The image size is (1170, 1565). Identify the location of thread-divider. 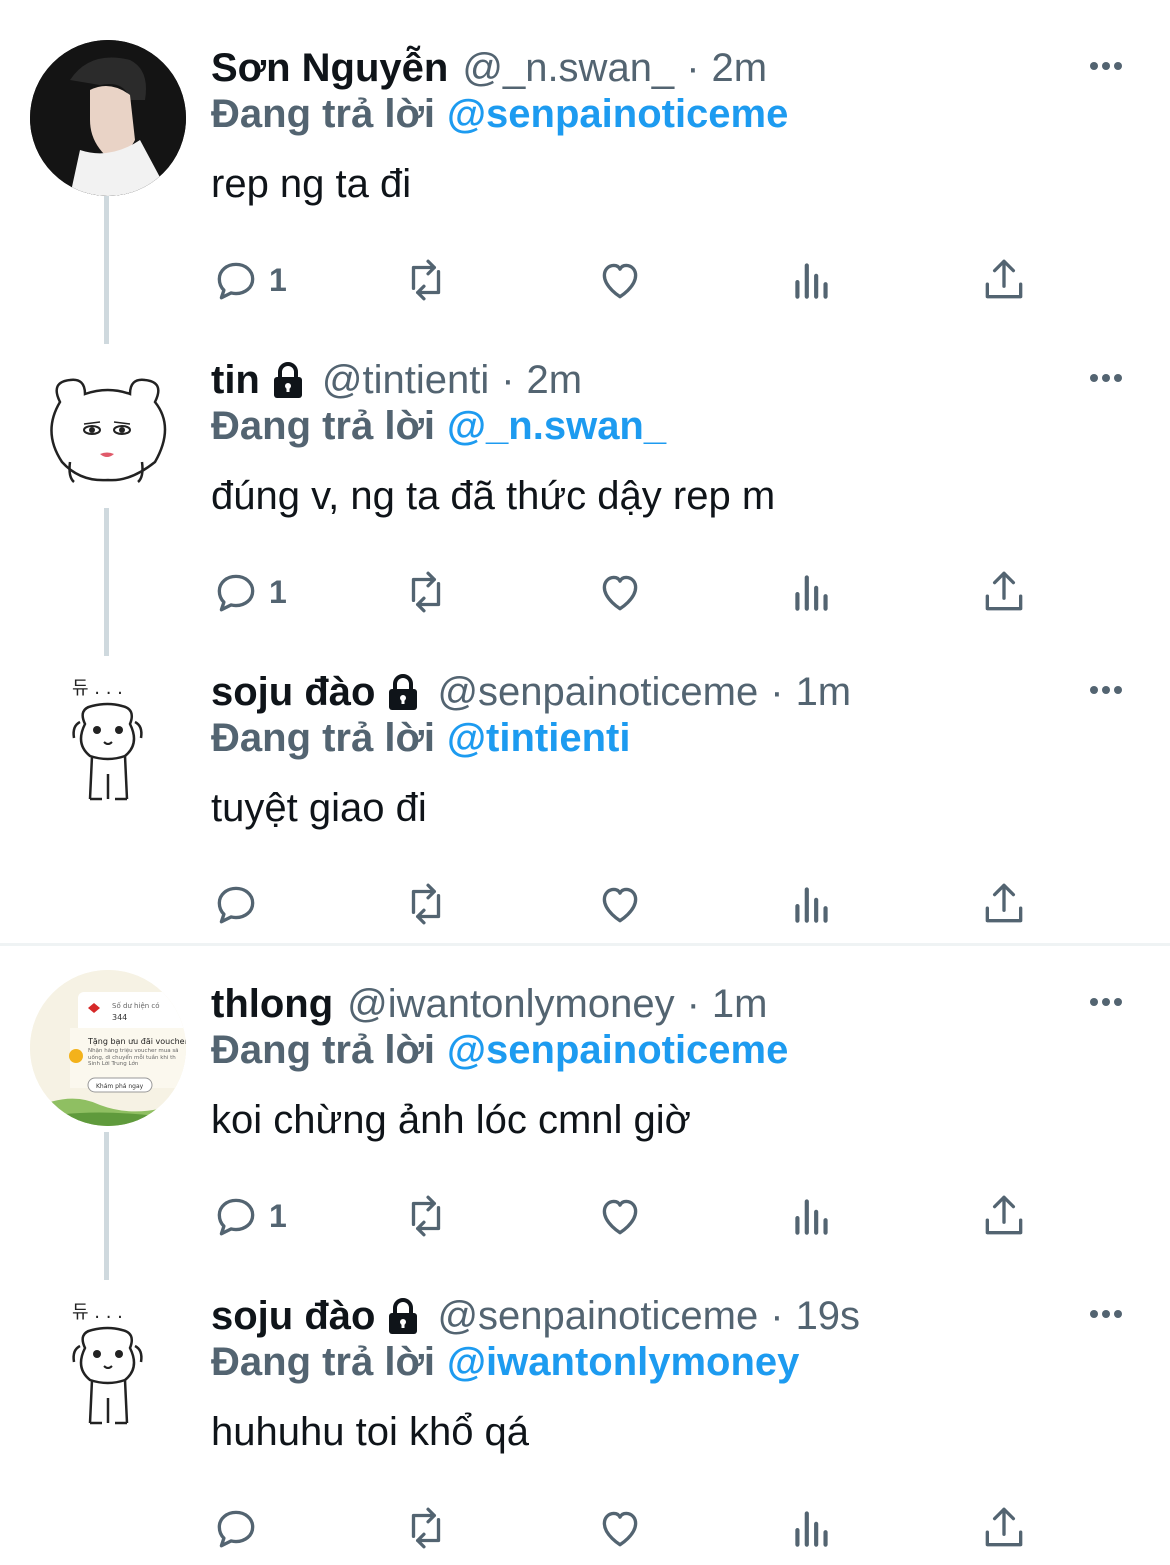
(585, 944).